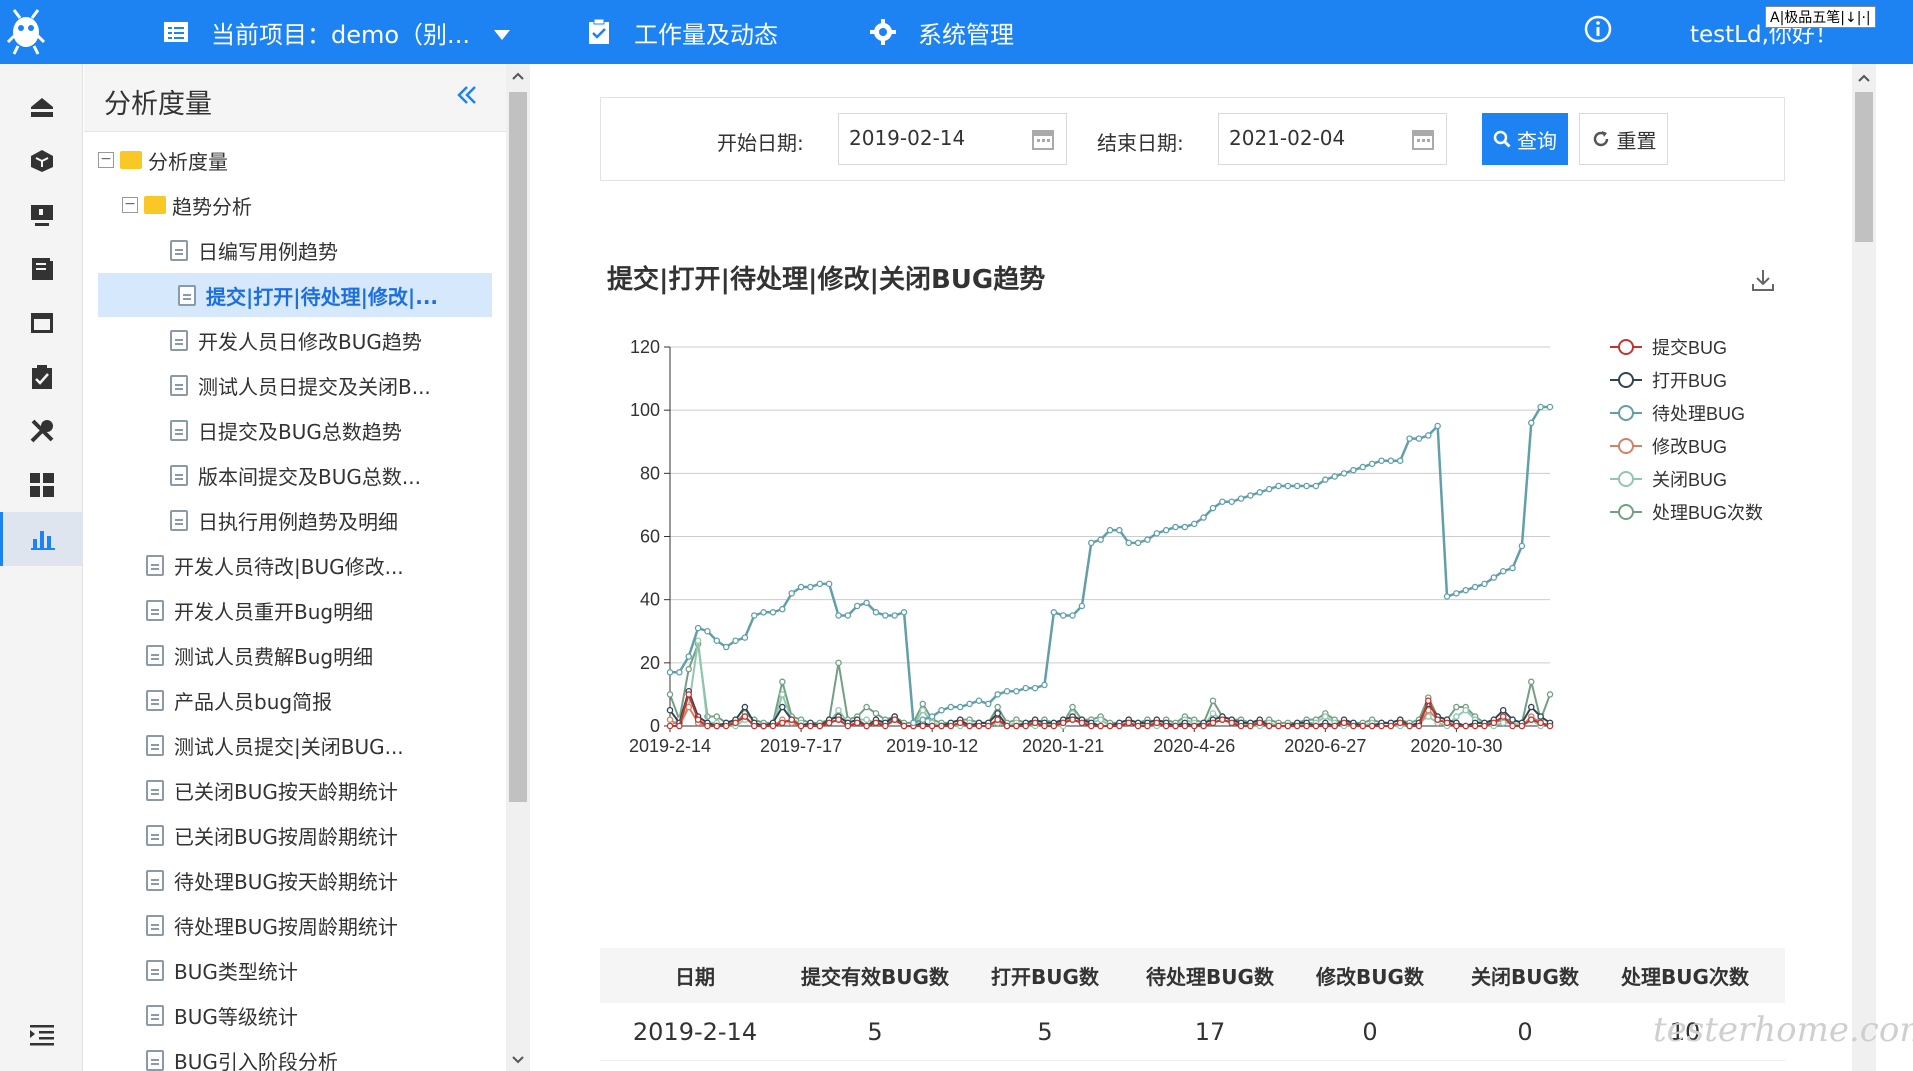  Describe the element at coordinates (467, 97) in the screenshot. I see `double-chevron-left-icon` at that location.